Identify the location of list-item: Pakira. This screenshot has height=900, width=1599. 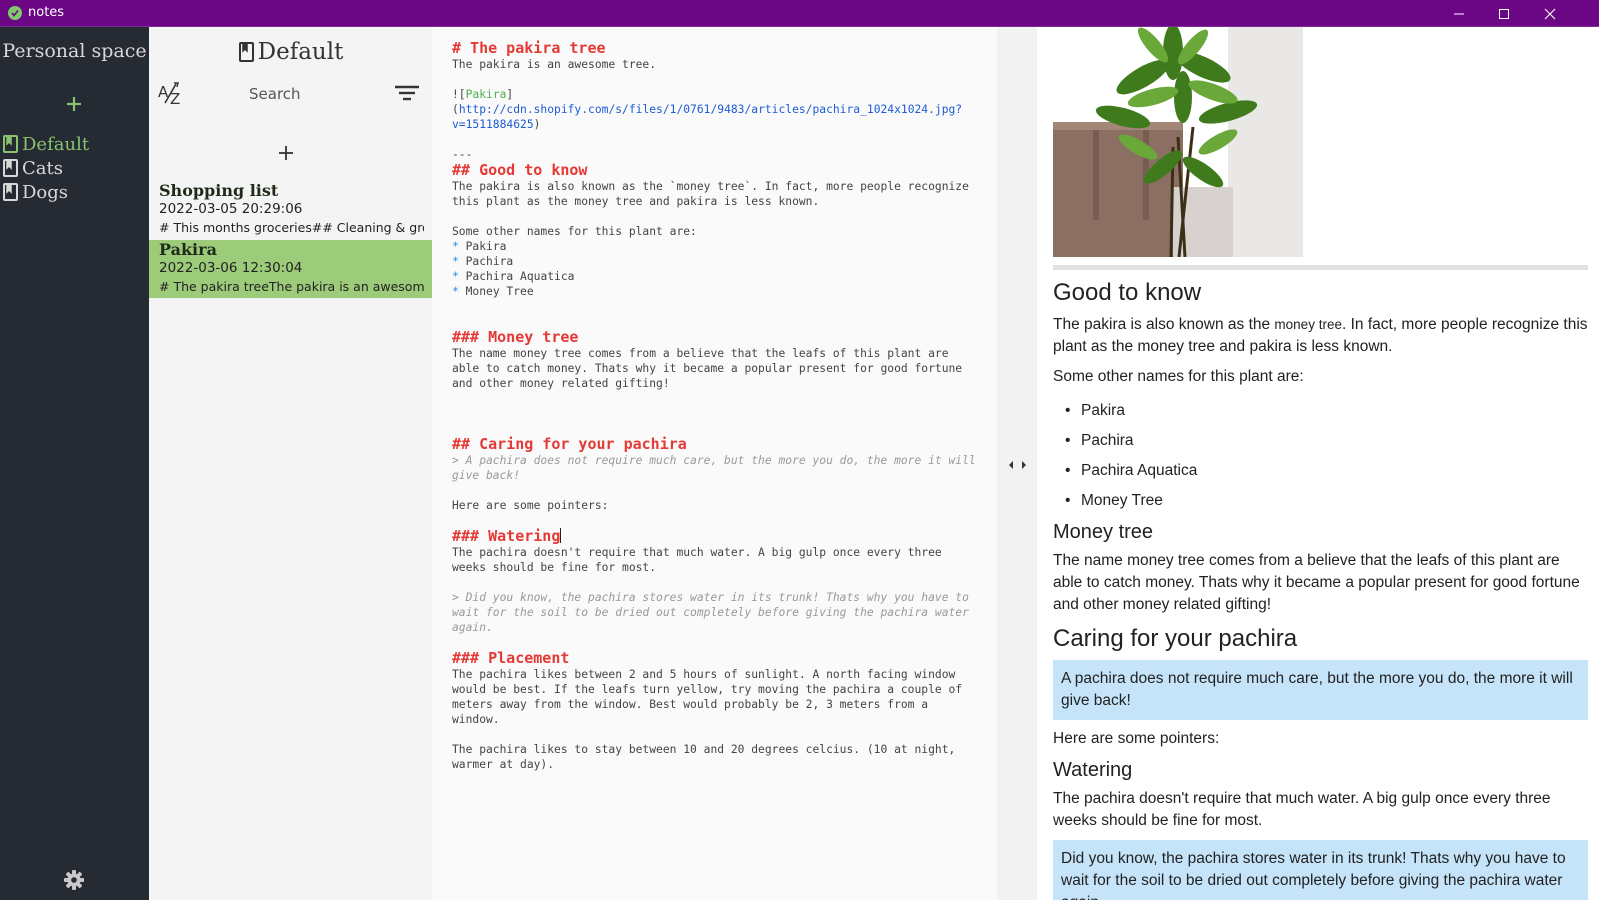
(1320, 411).